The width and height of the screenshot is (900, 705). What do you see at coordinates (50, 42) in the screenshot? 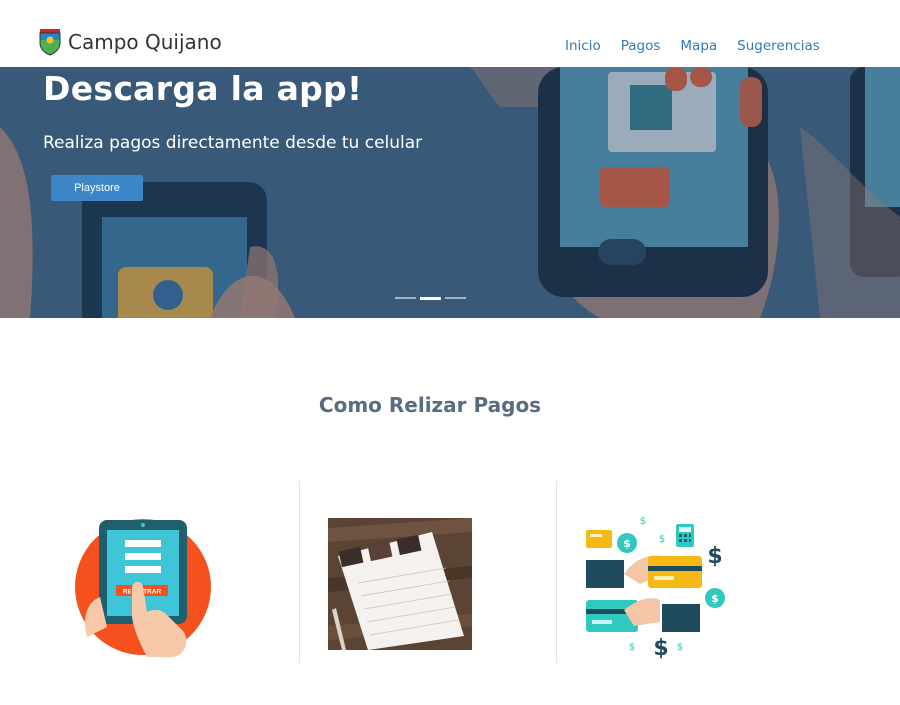
I see `municipal-shield-icon` at bounding box center [50, 42].